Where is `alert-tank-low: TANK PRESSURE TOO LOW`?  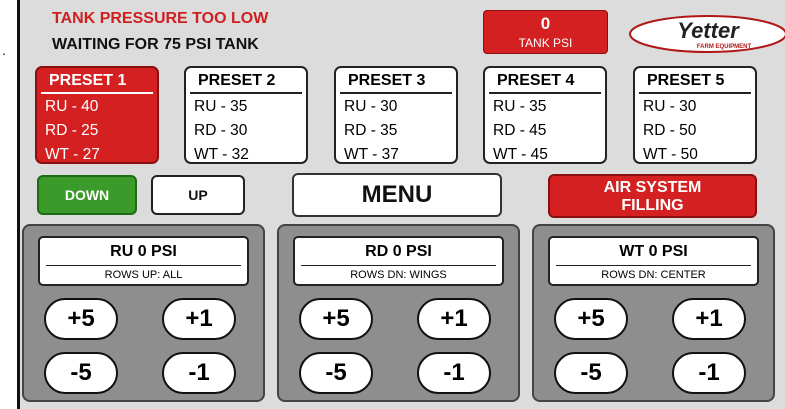 alert-tank-low: TANK PRESSURE TOO LOW is located at coordinates (160, 18).